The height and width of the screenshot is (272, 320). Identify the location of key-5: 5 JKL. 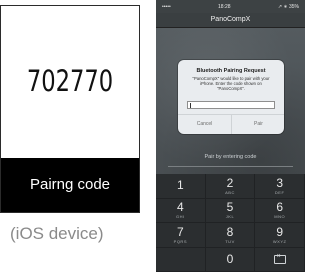
(230, 210).